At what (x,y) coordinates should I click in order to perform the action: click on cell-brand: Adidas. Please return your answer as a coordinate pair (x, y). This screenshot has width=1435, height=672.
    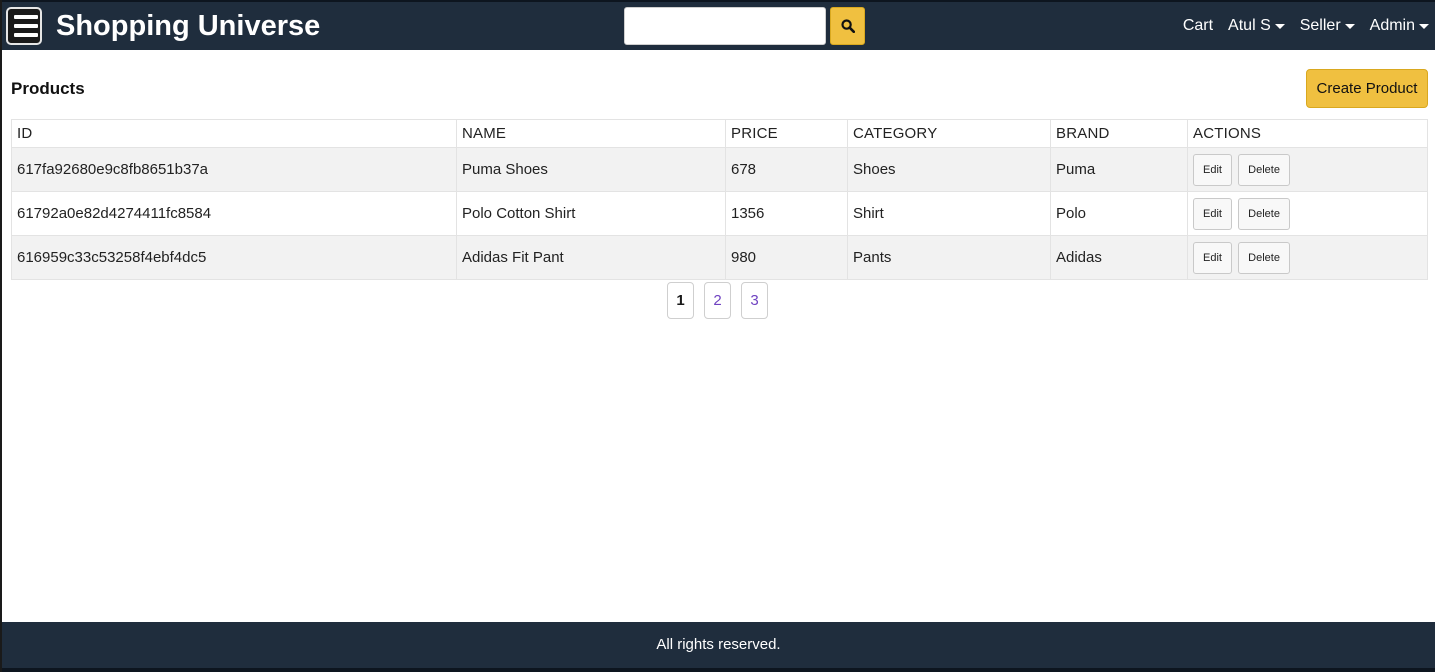
    Looking at the image, I should click on (1119, 257).